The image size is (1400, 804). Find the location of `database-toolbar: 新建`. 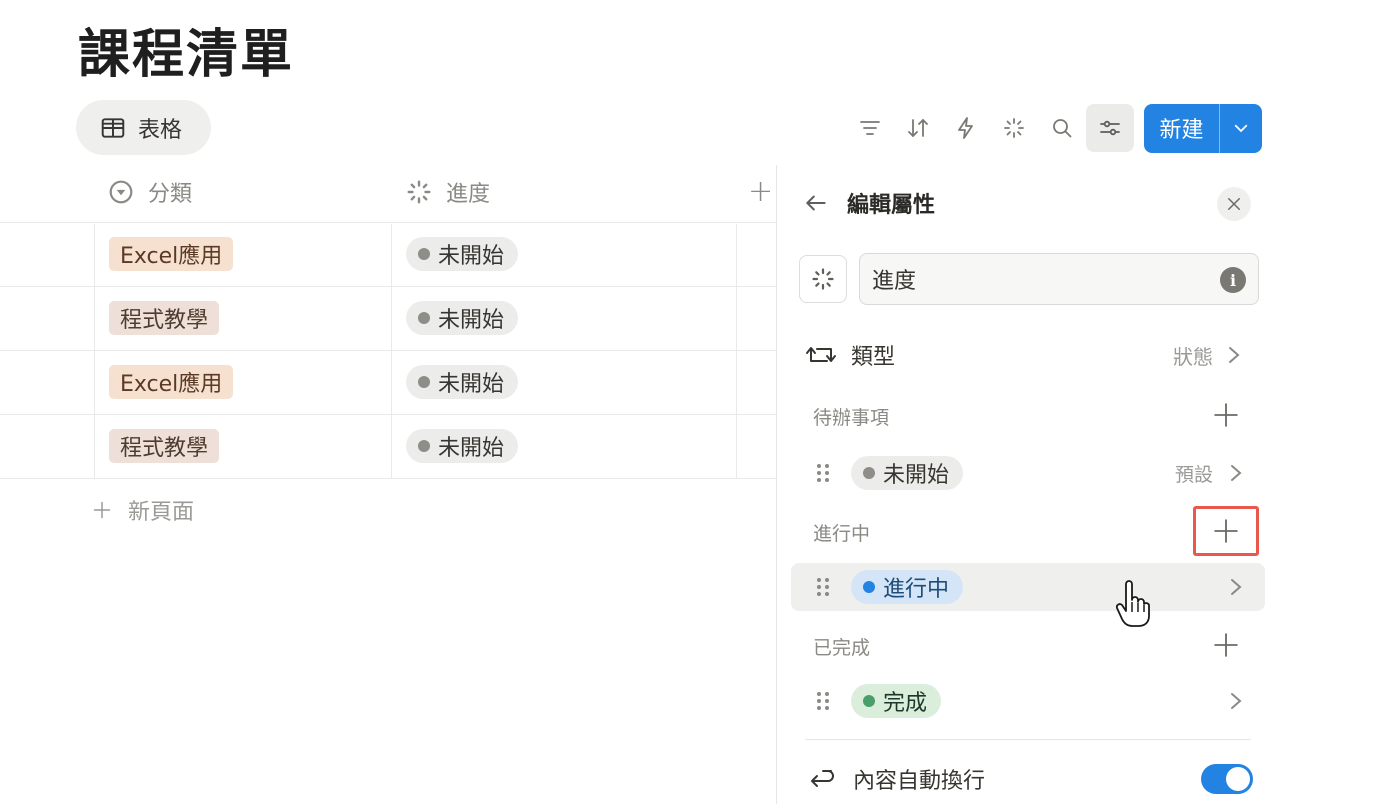

database-toolbar: 新建 is located at coordinates (1054, 128).